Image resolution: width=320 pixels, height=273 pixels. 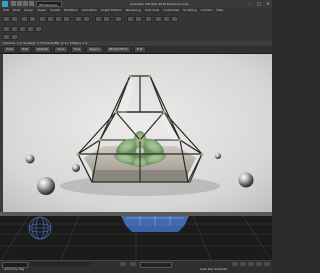 What do you see at coordinates (268, 4) in the screenshot?
I see `close-button: ×` at bounding box center [268, 4].